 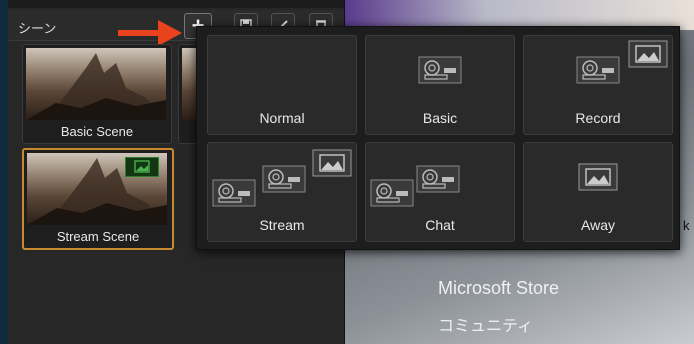 What do you see at coordinates (499, 288) in the screenshot?
I see `store-title: Microsoft Store` at bounding box center [499, 288].